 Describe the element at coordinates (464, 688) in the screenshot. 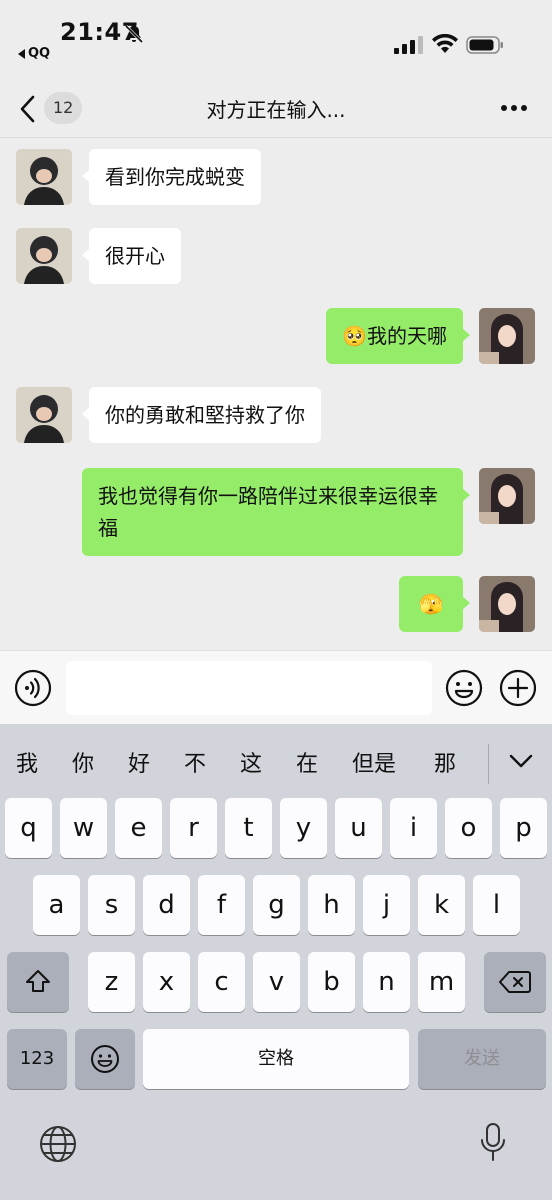

I see `emoji-icon` at that location.